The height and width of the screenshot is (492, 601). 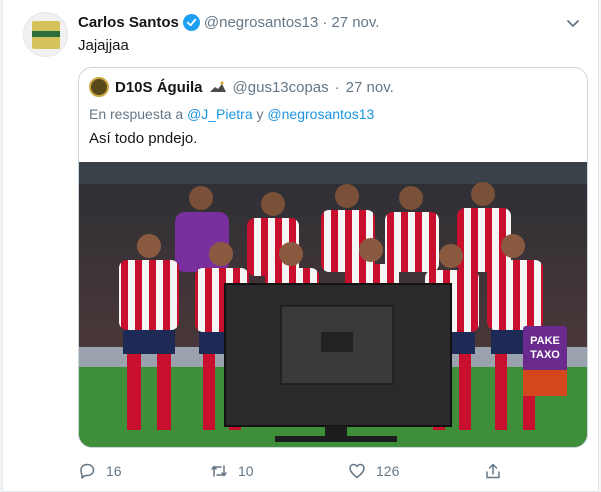 I want to click on quoted-author-name: D10S Águila, so click(x=159, y=87).